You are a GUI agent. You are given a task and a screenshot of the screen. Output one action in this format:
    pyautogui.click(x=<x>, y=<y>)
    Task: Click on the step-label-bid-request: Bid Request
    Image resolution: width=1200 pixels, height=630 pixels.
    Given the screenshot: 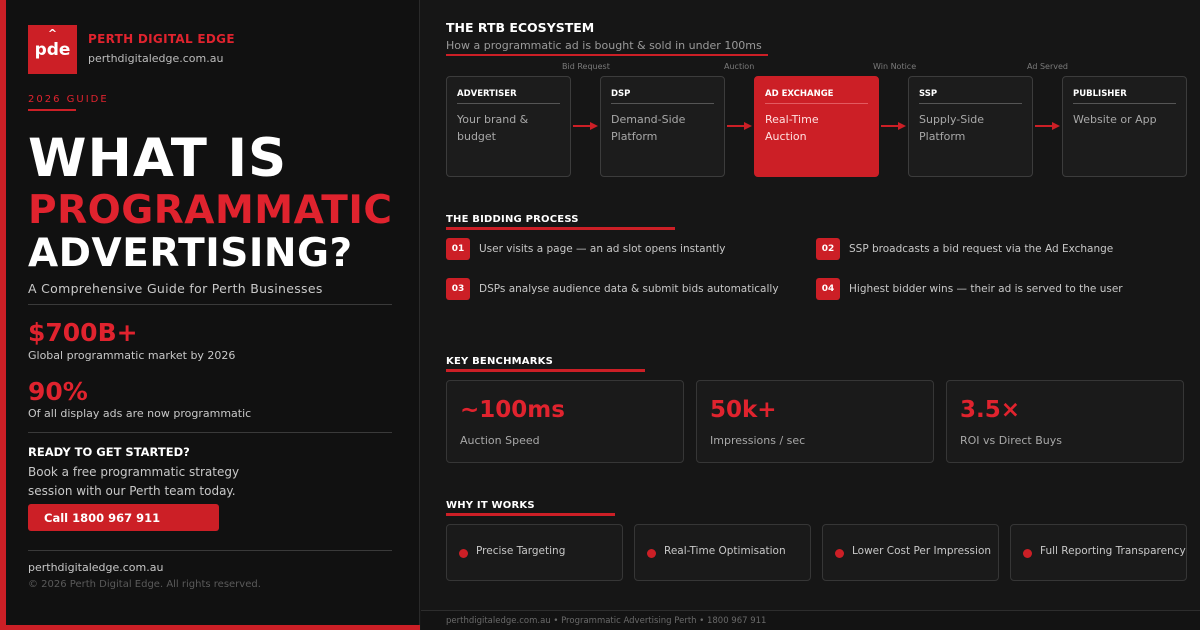 What is the action you would take?
    pyautogui.click(x=586, y=66)
    